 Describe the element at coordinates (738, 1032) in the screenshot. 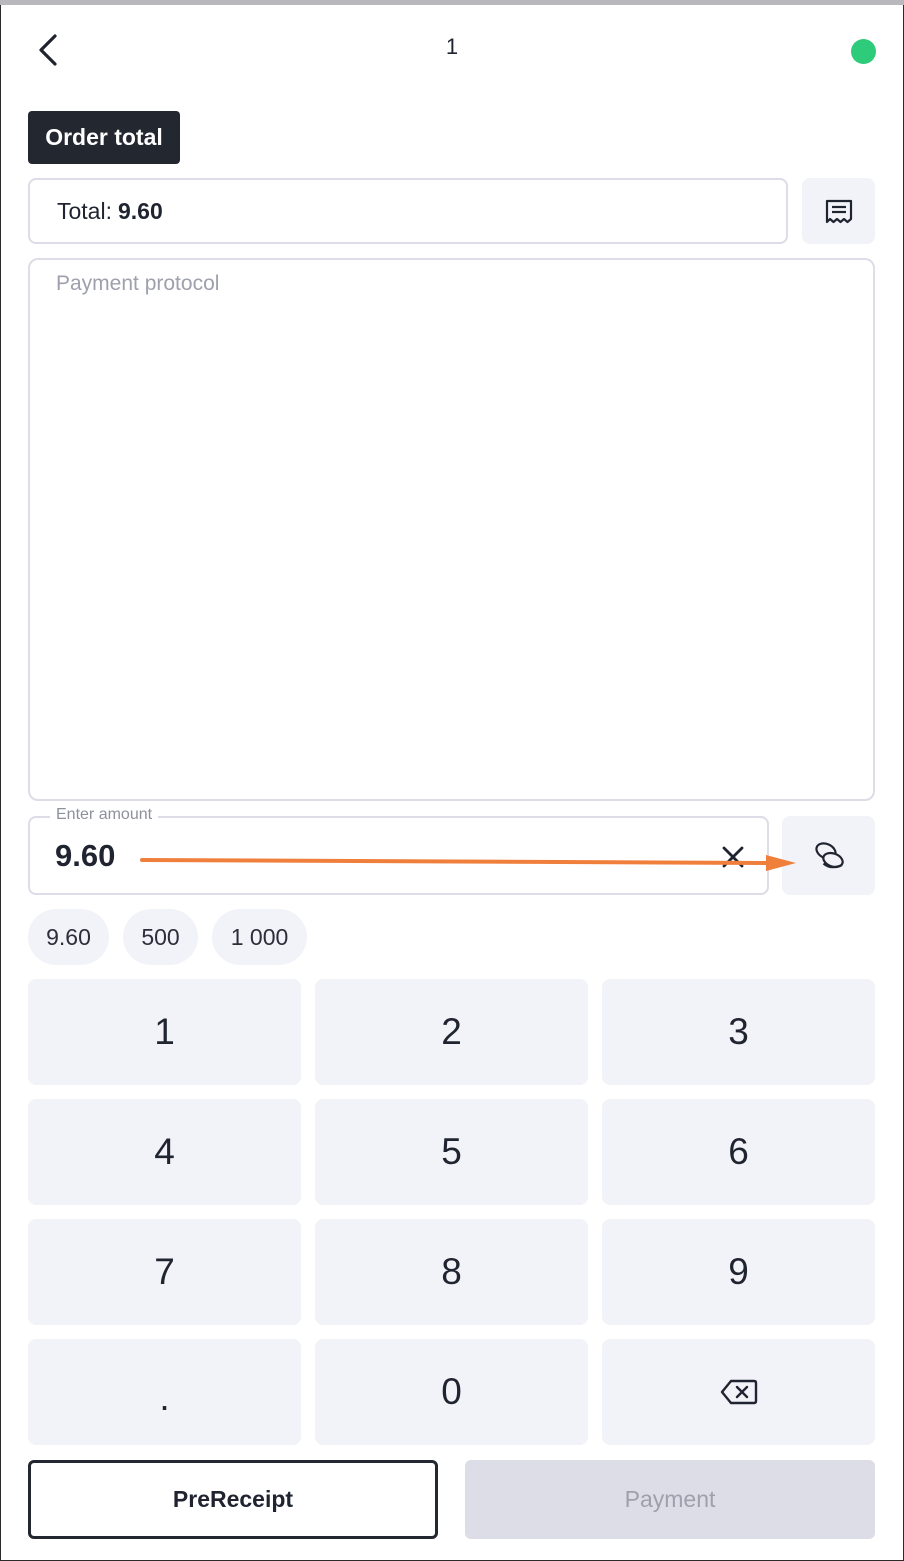

I see `keypad-key-3: 3` at that location.